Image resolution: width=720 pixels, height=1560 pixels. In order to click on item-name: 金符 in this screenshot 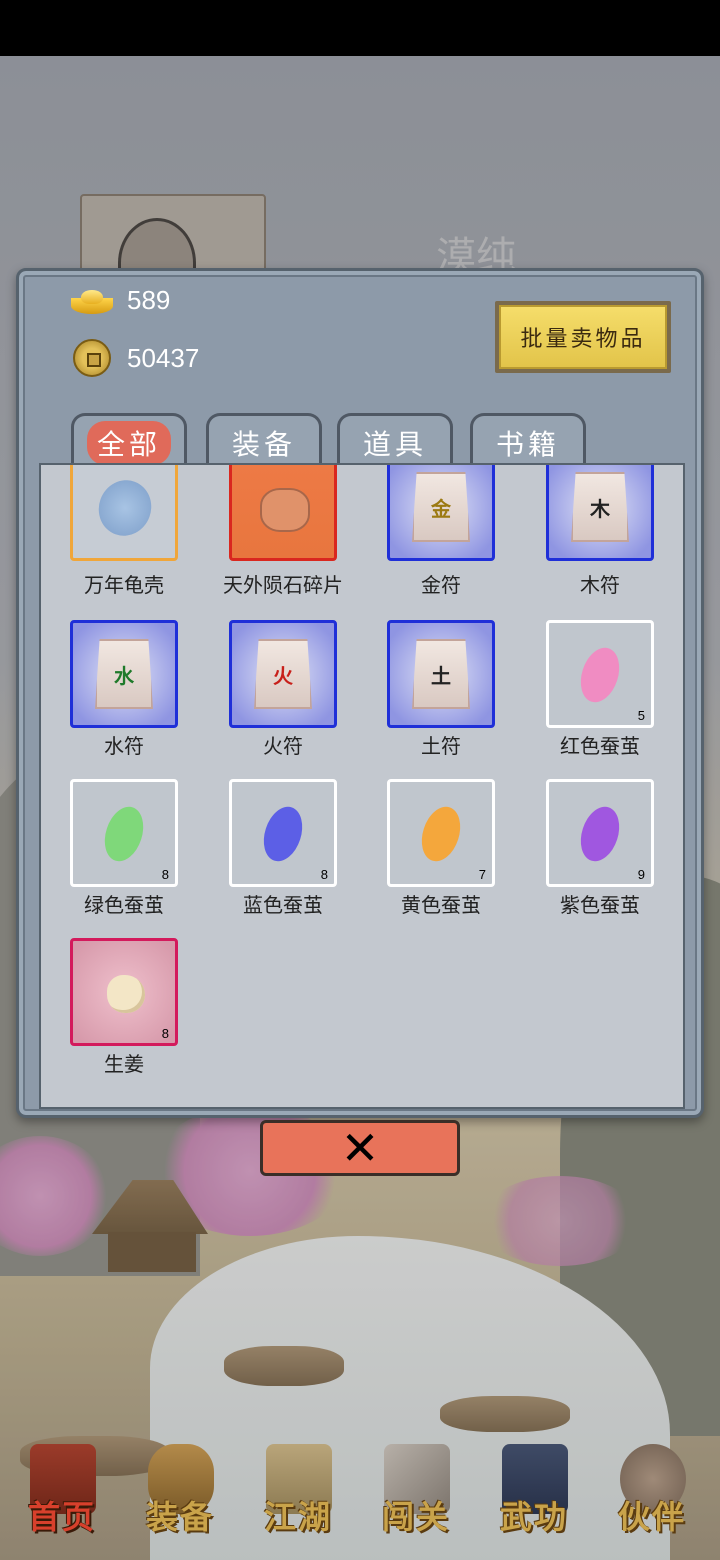, I will do `click(441, 585)`.